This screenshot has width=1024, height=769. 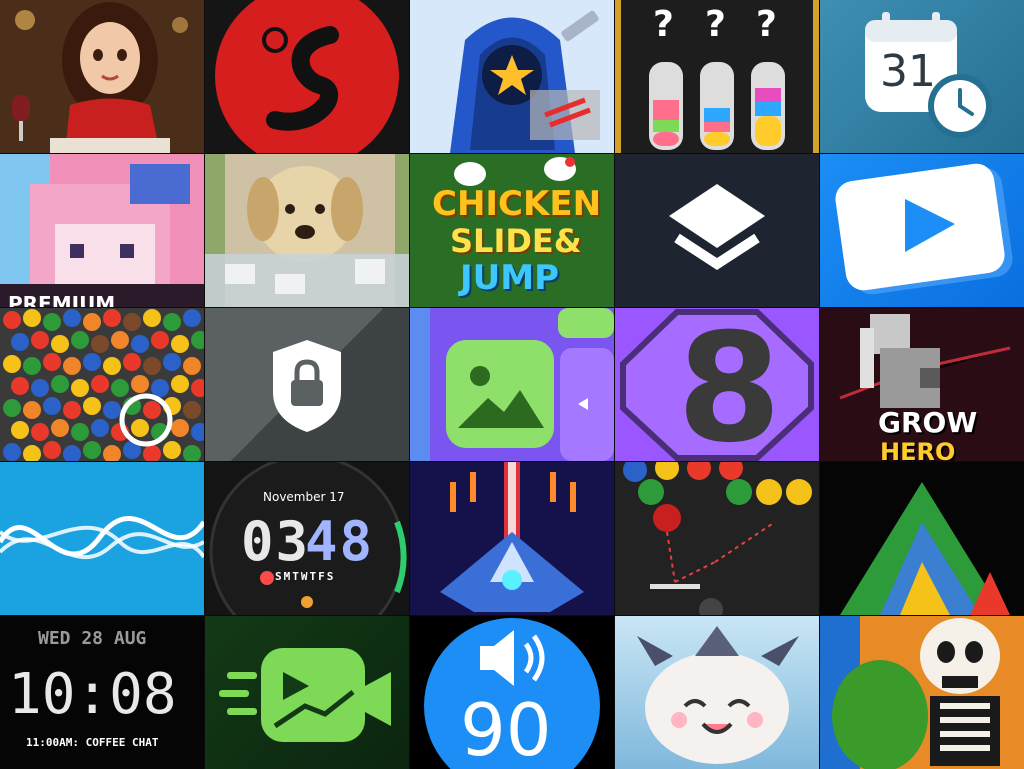 I want to click on calendar-day: 31, so click(x=908, y=71).